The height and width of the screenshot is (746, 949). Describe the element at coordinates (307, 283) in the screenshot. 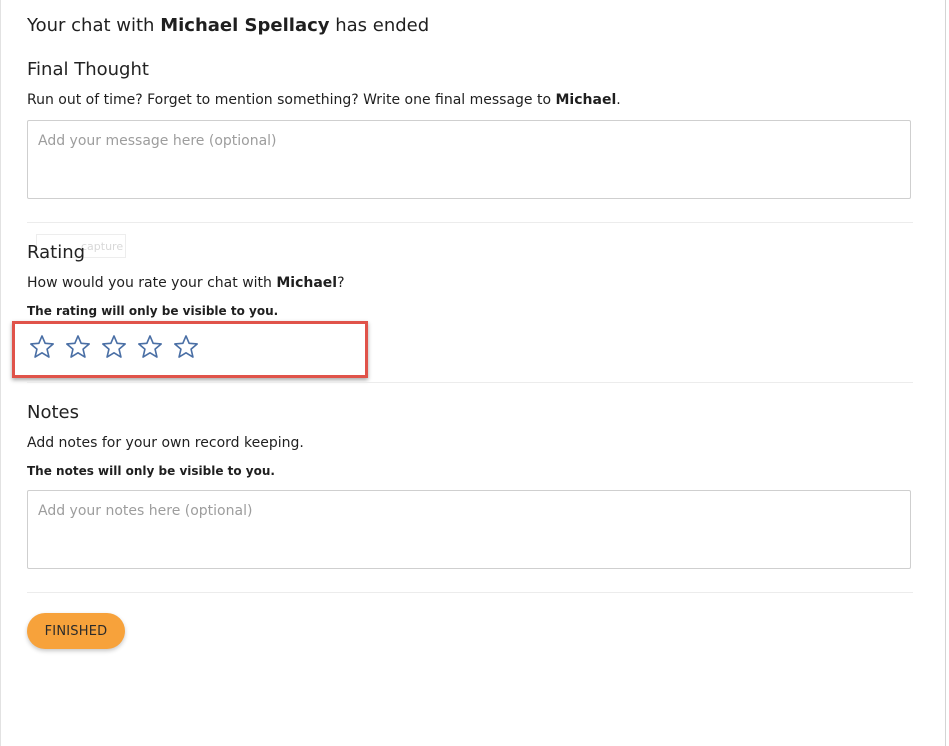

I see `rating-desc-name: Michael` at that location.